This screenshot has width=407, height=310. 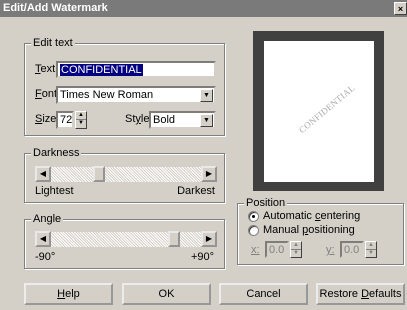 I want to click on darkness-min-label: Lightest, so click(x=54, y=191).